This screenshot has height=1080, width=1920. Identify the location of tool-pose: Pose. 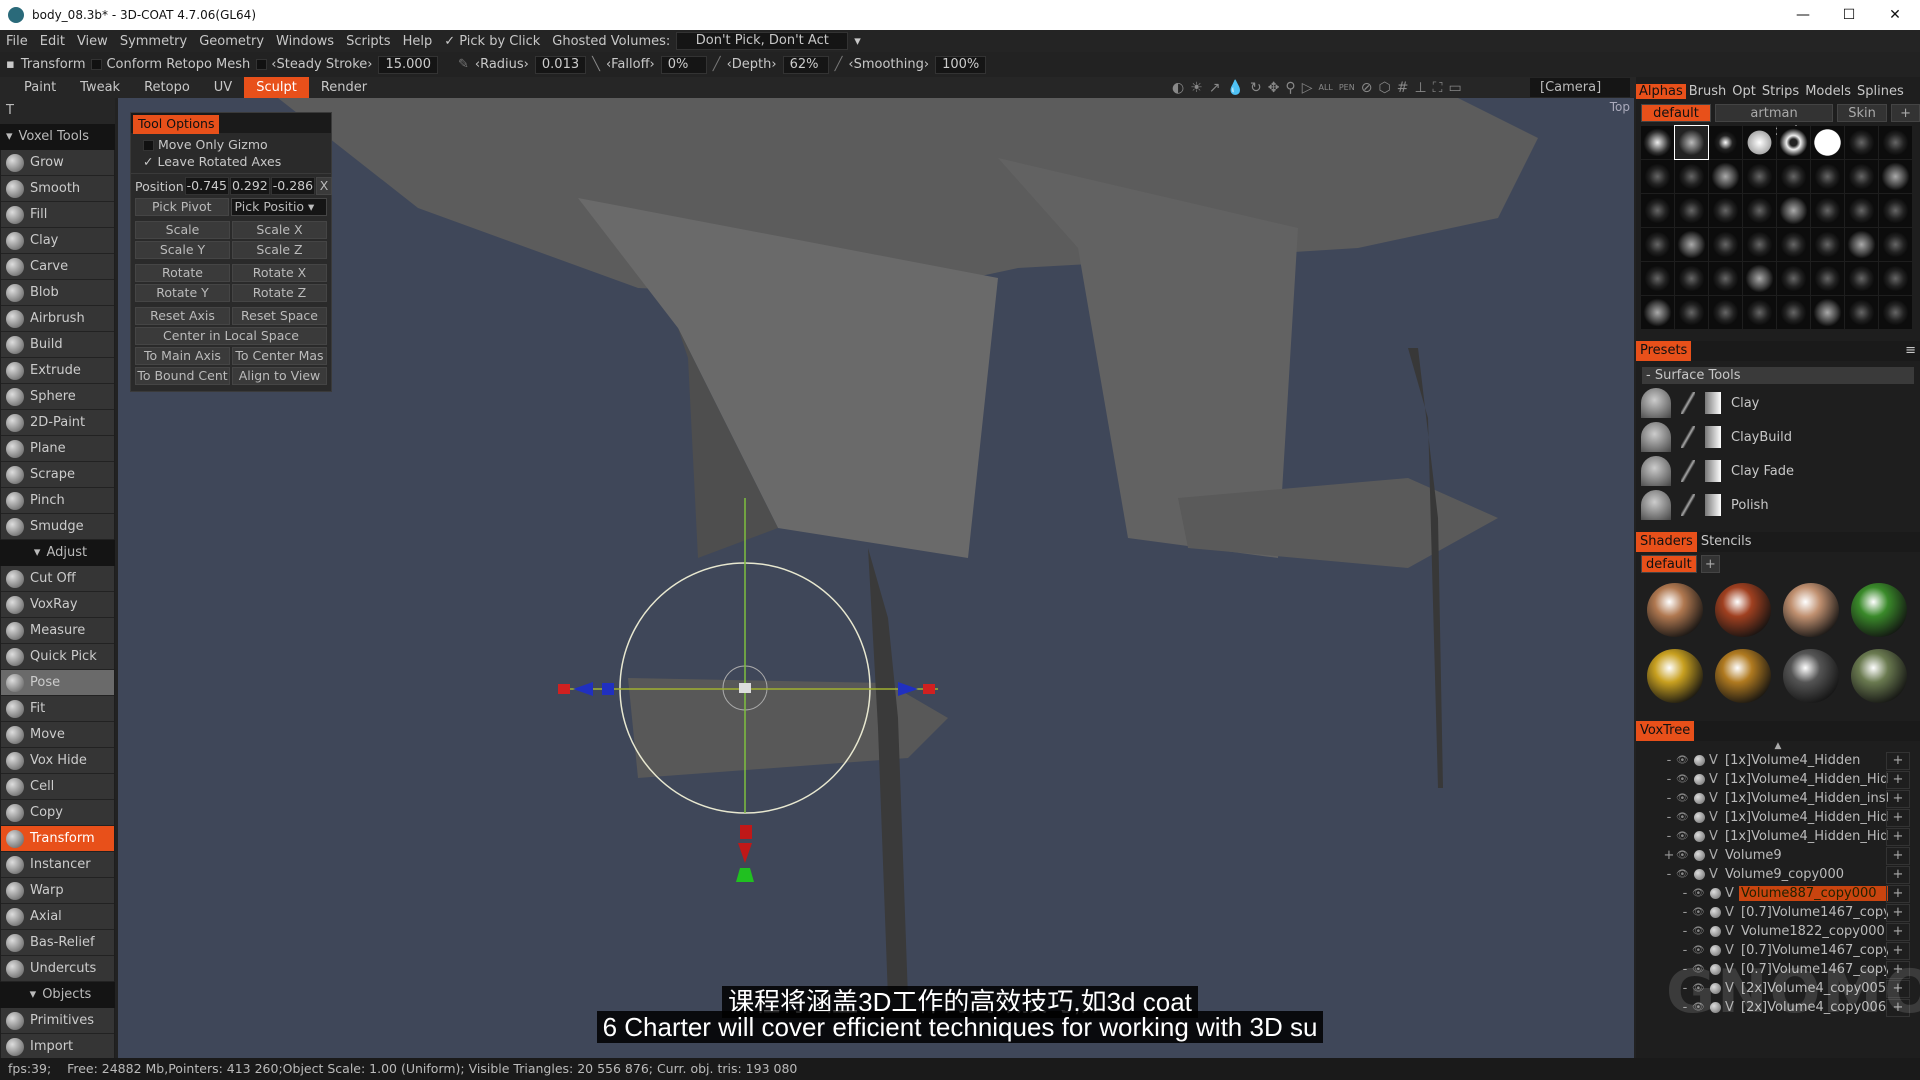
(57, 683).